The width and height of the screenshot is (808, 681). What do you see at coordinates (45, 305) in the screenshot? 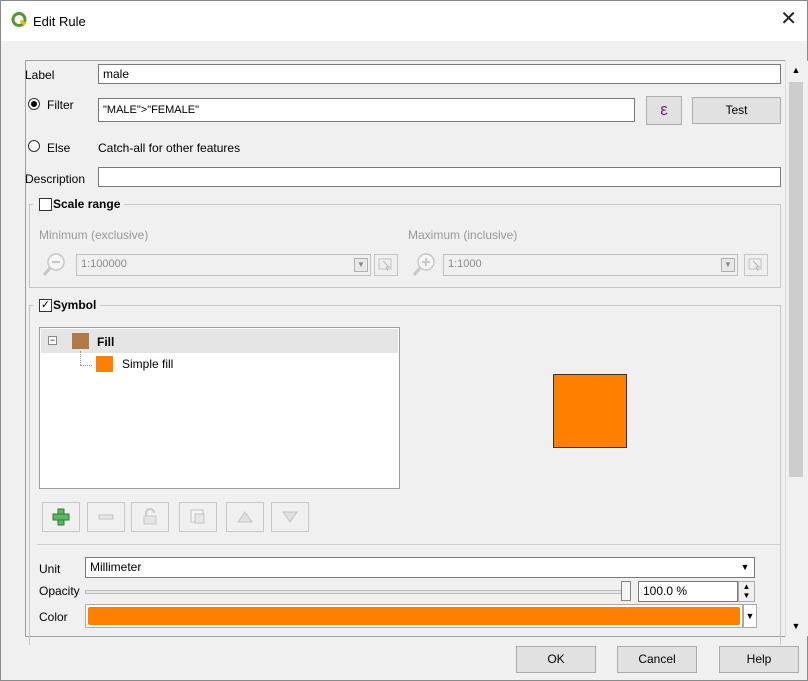
I see `symbol-checkbox: ✓` at bounding box center [45, 305].